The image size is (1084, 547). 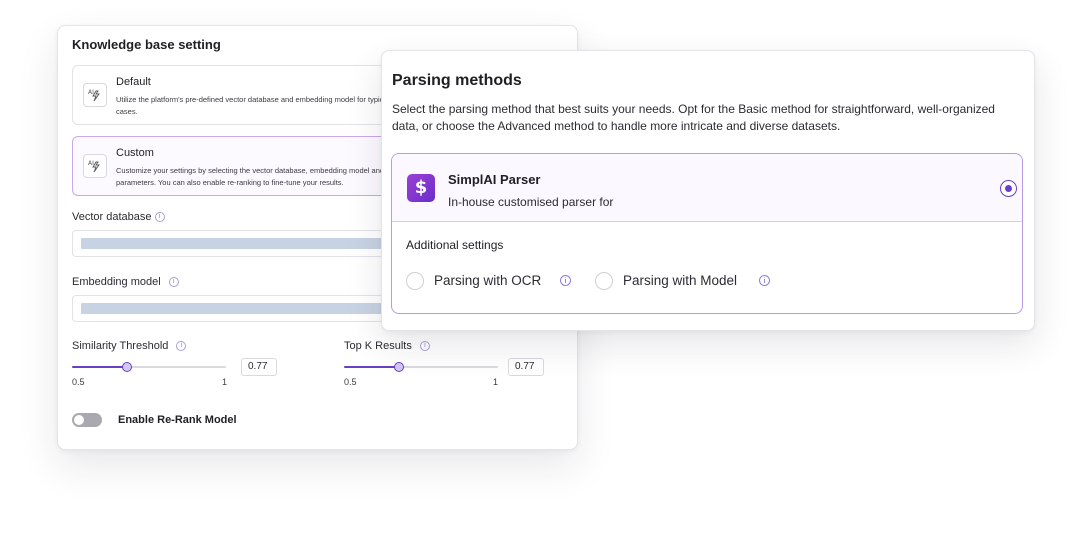 I want to click on knowledge-base-title: Knowledge base setting, so click(x=146, y=44).